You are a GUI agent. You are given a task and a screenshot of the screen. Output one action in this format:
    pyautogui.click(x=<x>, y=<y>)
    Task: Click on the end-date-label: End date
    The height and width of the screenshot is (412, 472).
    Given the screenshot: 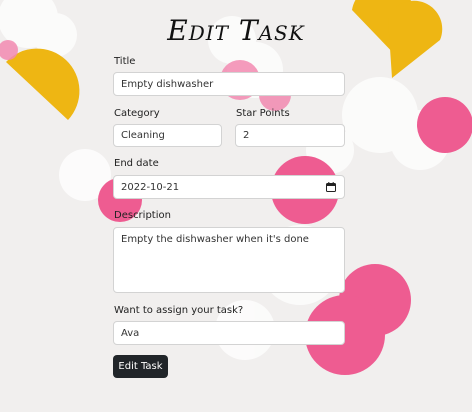 What is the action you would take?
    pyautogui.click(x=136, y=163)
    